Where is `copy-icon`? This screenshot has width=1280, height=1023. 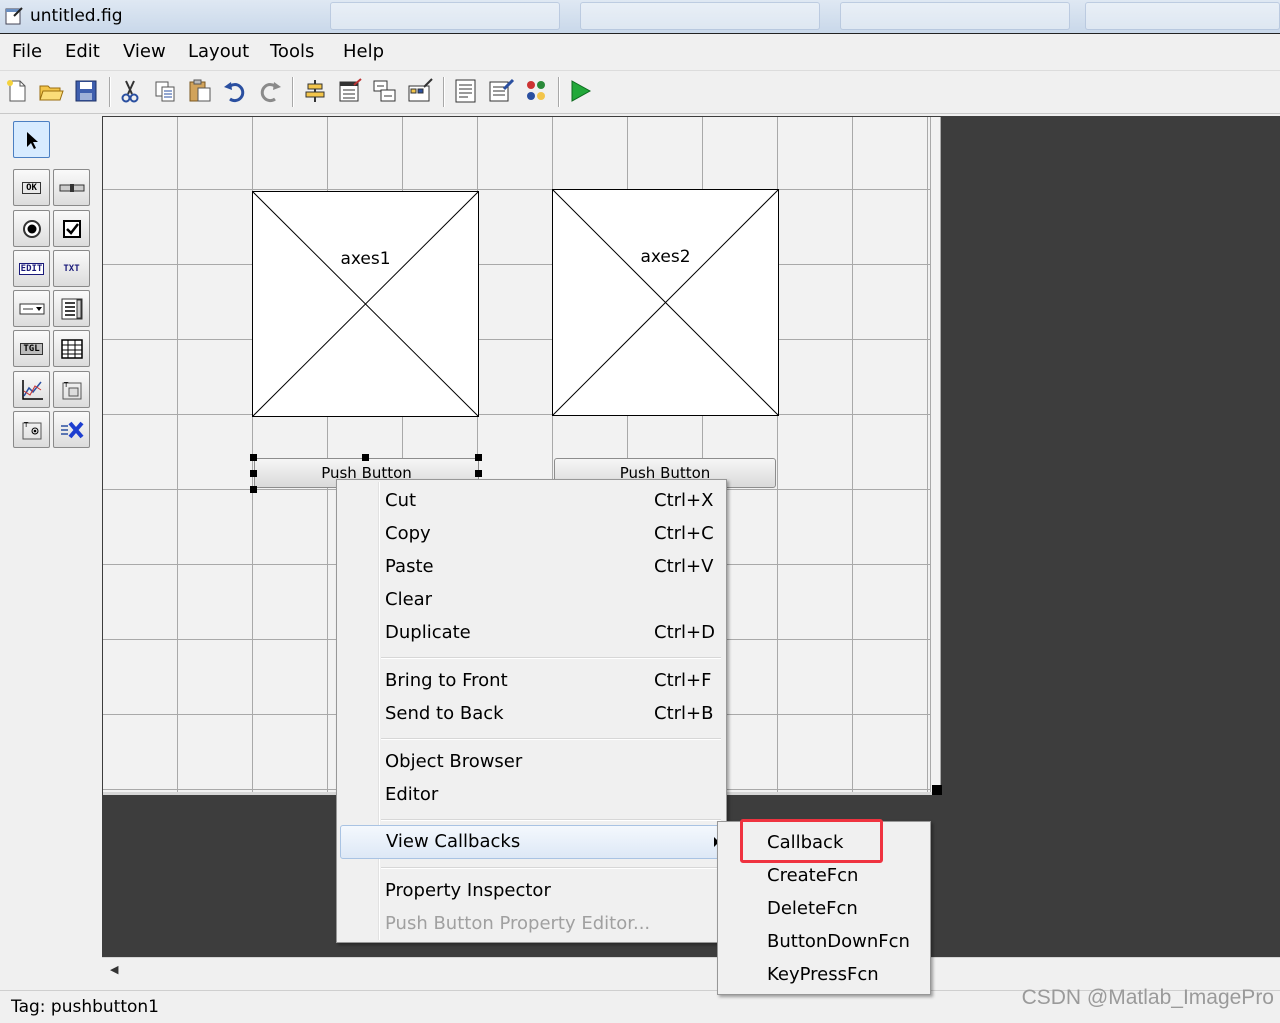
copy-icon is located at coordinates (165, 92).